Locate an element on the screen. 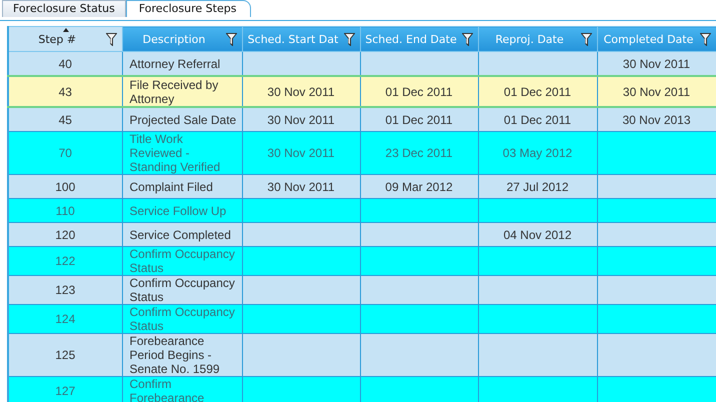 Image resolution: width=716 pixels, height=402 pixels. table-cell: 23 Dec 2011 is located at coordinates (419, 153).